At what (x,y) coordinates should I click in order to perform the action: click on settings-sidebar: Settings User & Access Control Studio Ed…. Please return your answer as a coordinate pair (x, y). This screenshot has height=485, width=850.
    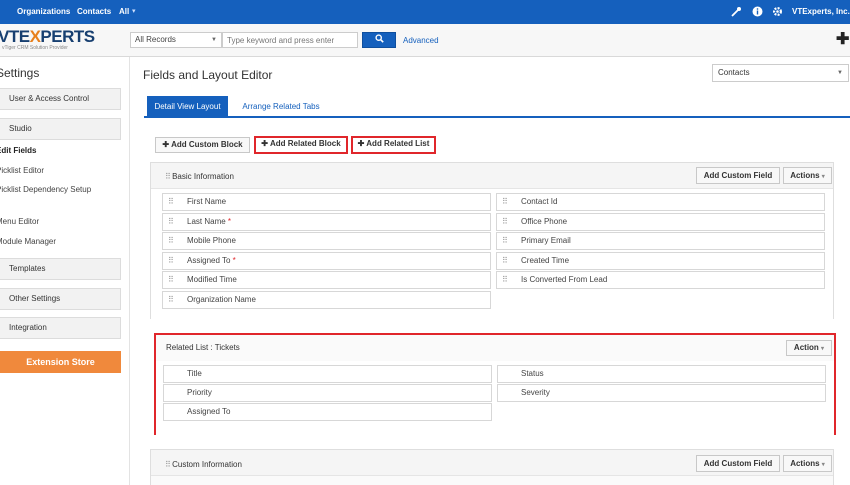
    Looking at the image, I should click on (65, 271).